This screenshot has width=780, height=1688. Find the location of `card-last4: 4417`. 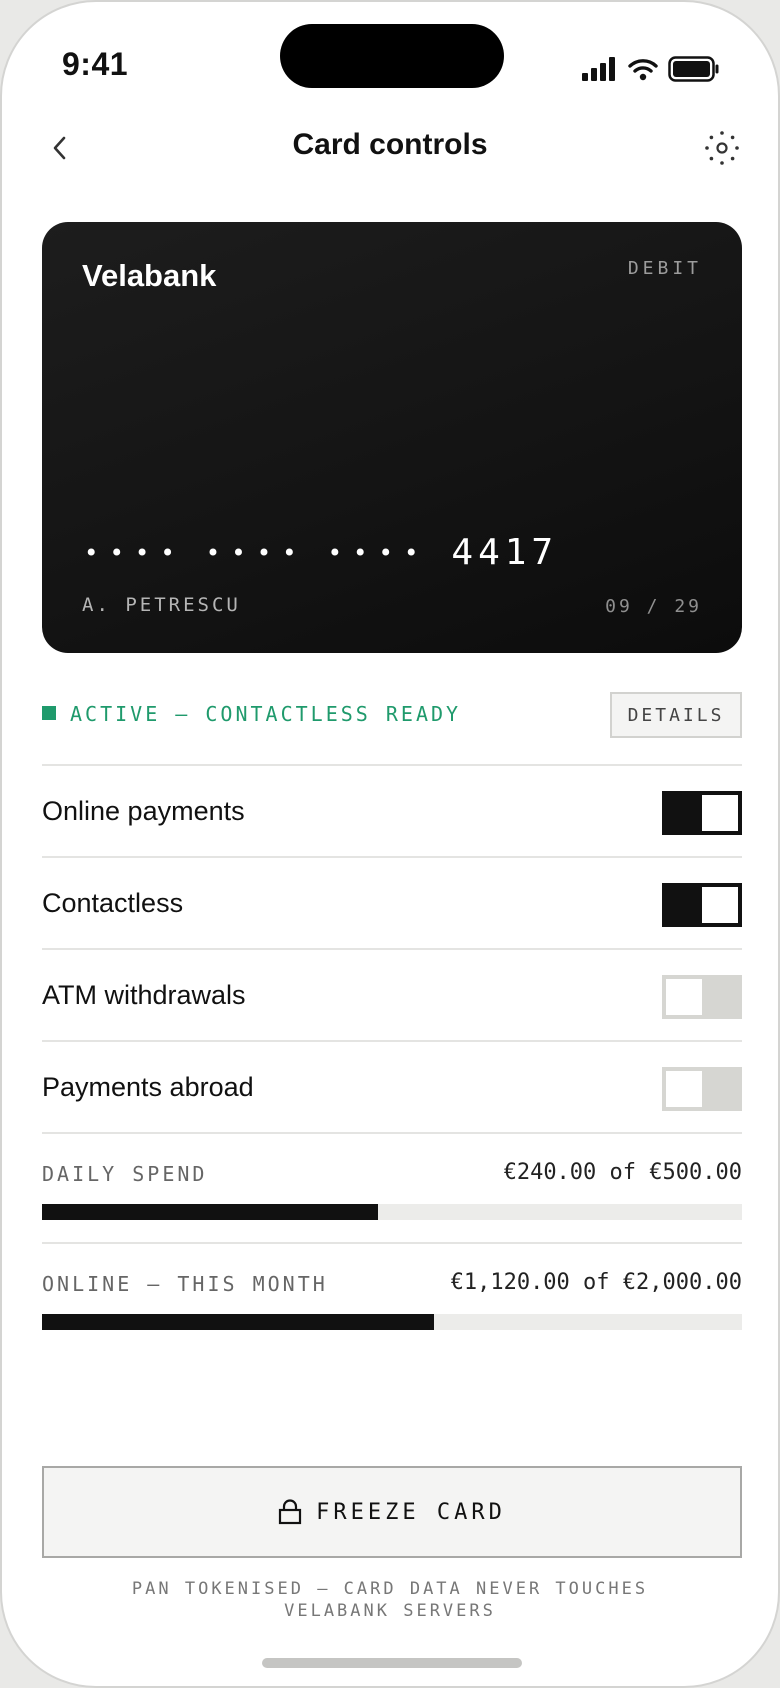

card-last4: 4417 is located at coordinates (505, 552).